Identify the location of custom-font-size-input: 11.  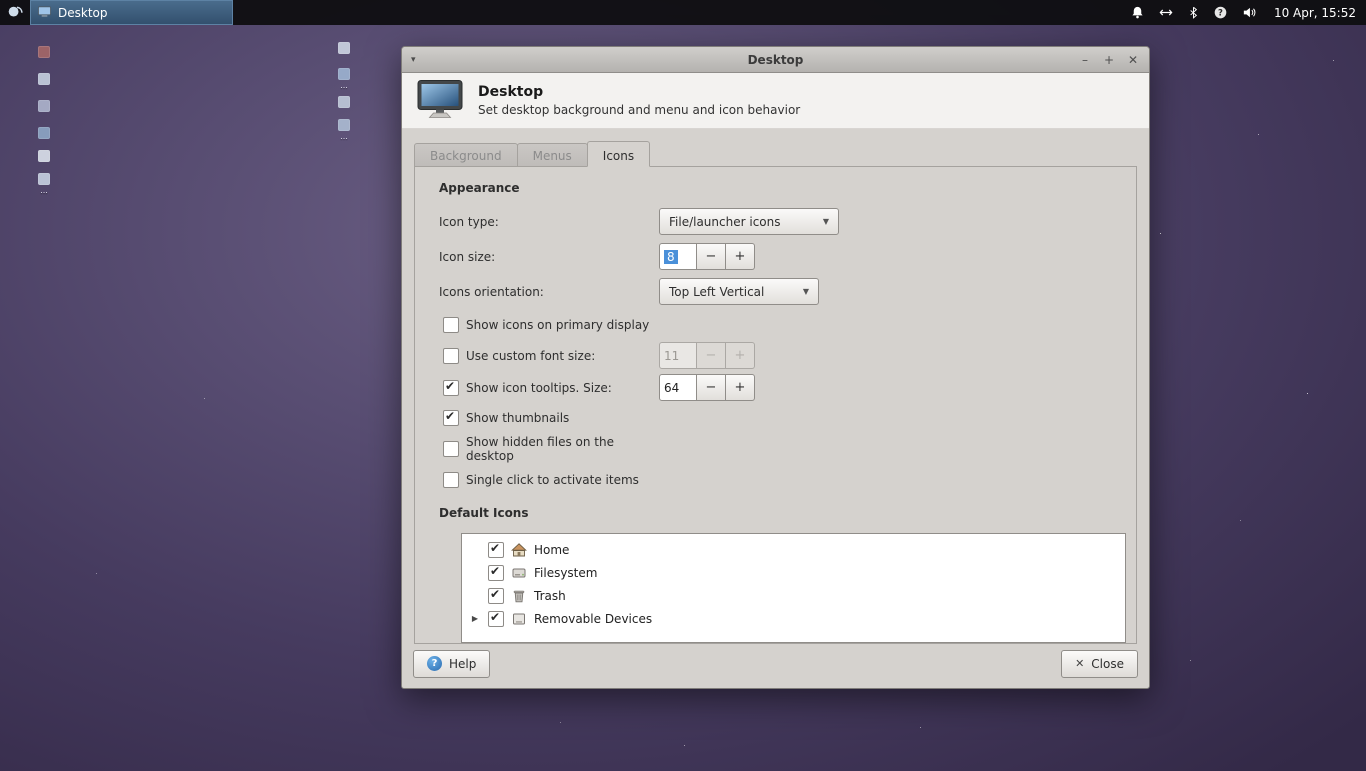
(678, 355).